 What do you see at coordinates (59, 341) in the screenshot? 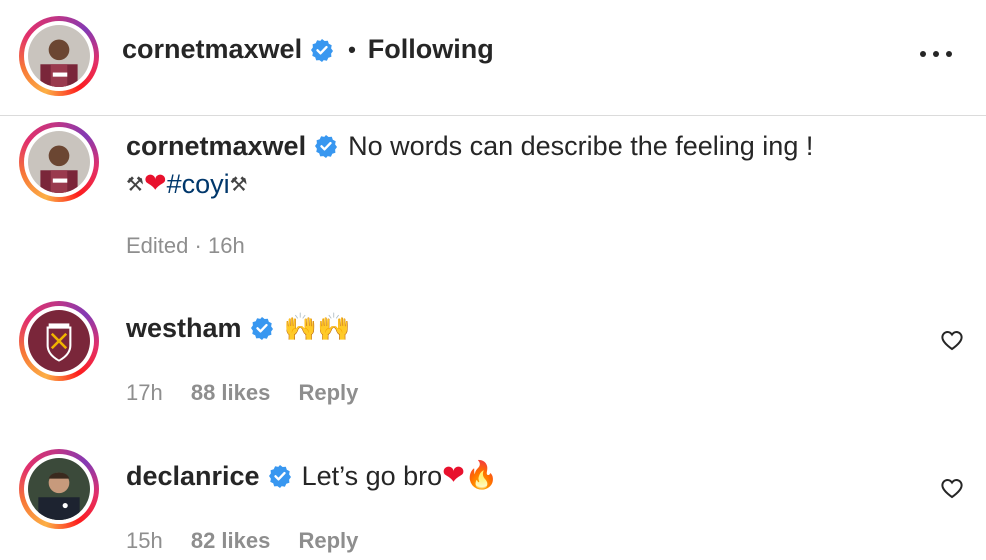
I see `westham-avatar` at bounding box center [59, 341].